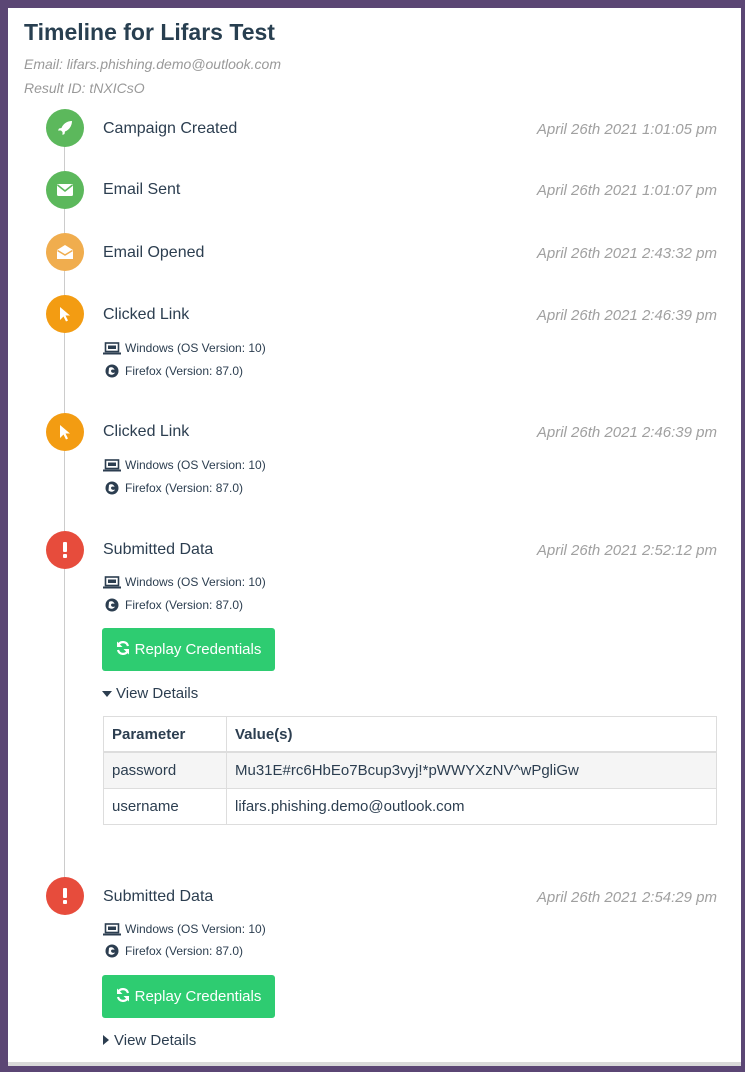 The width and height of the screenshot is (745, 1072). What do you see at coordinates (170, 128) in the screenshot?
I see `event-label: Campaign Created` at bounding box center [170, 128].